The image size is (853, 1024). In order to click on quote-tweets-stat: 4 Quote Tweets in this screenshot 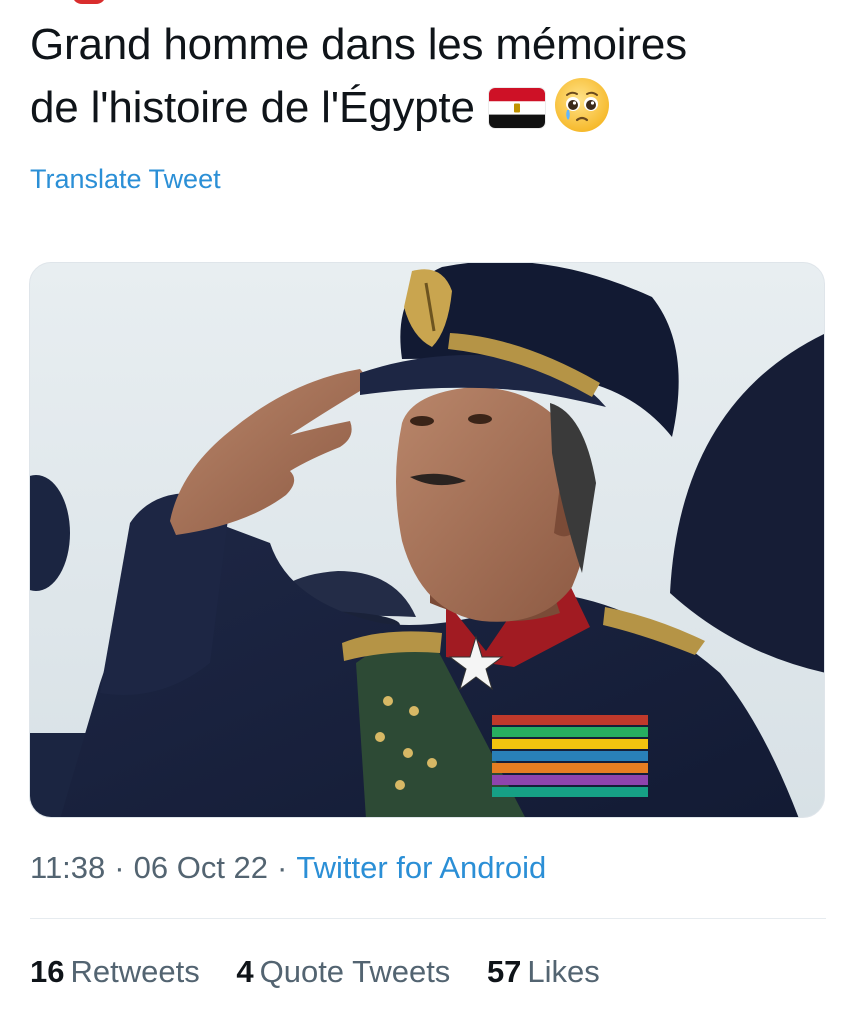, I will do `click(343, 972)`.